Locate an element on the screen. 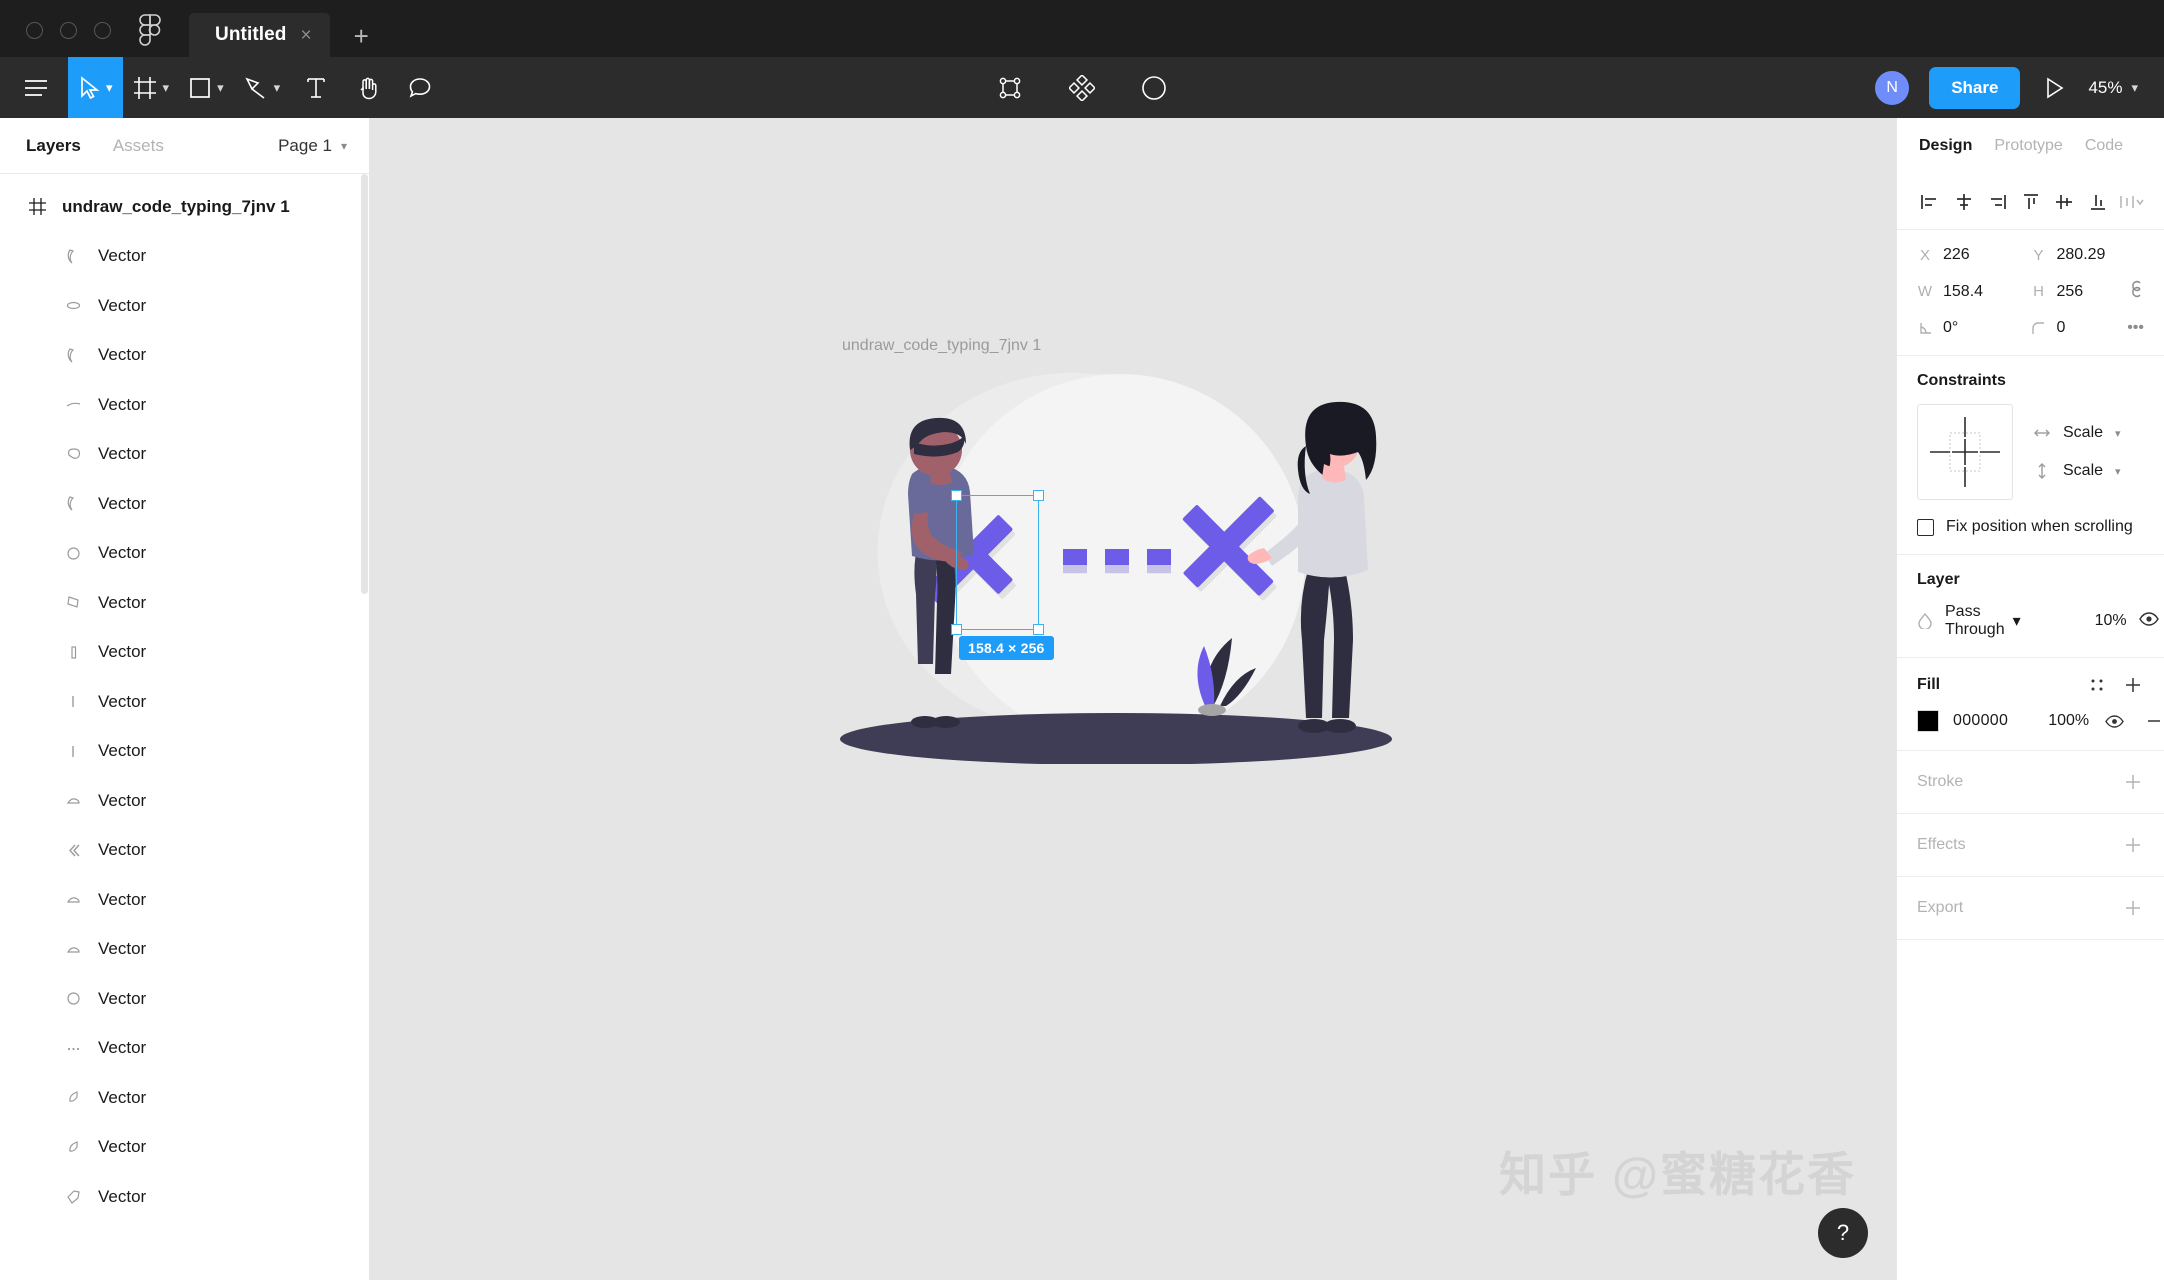 This screenshot has width=2164, height=1280. more-options-button: ••• is located at coordinates (2135, 328).